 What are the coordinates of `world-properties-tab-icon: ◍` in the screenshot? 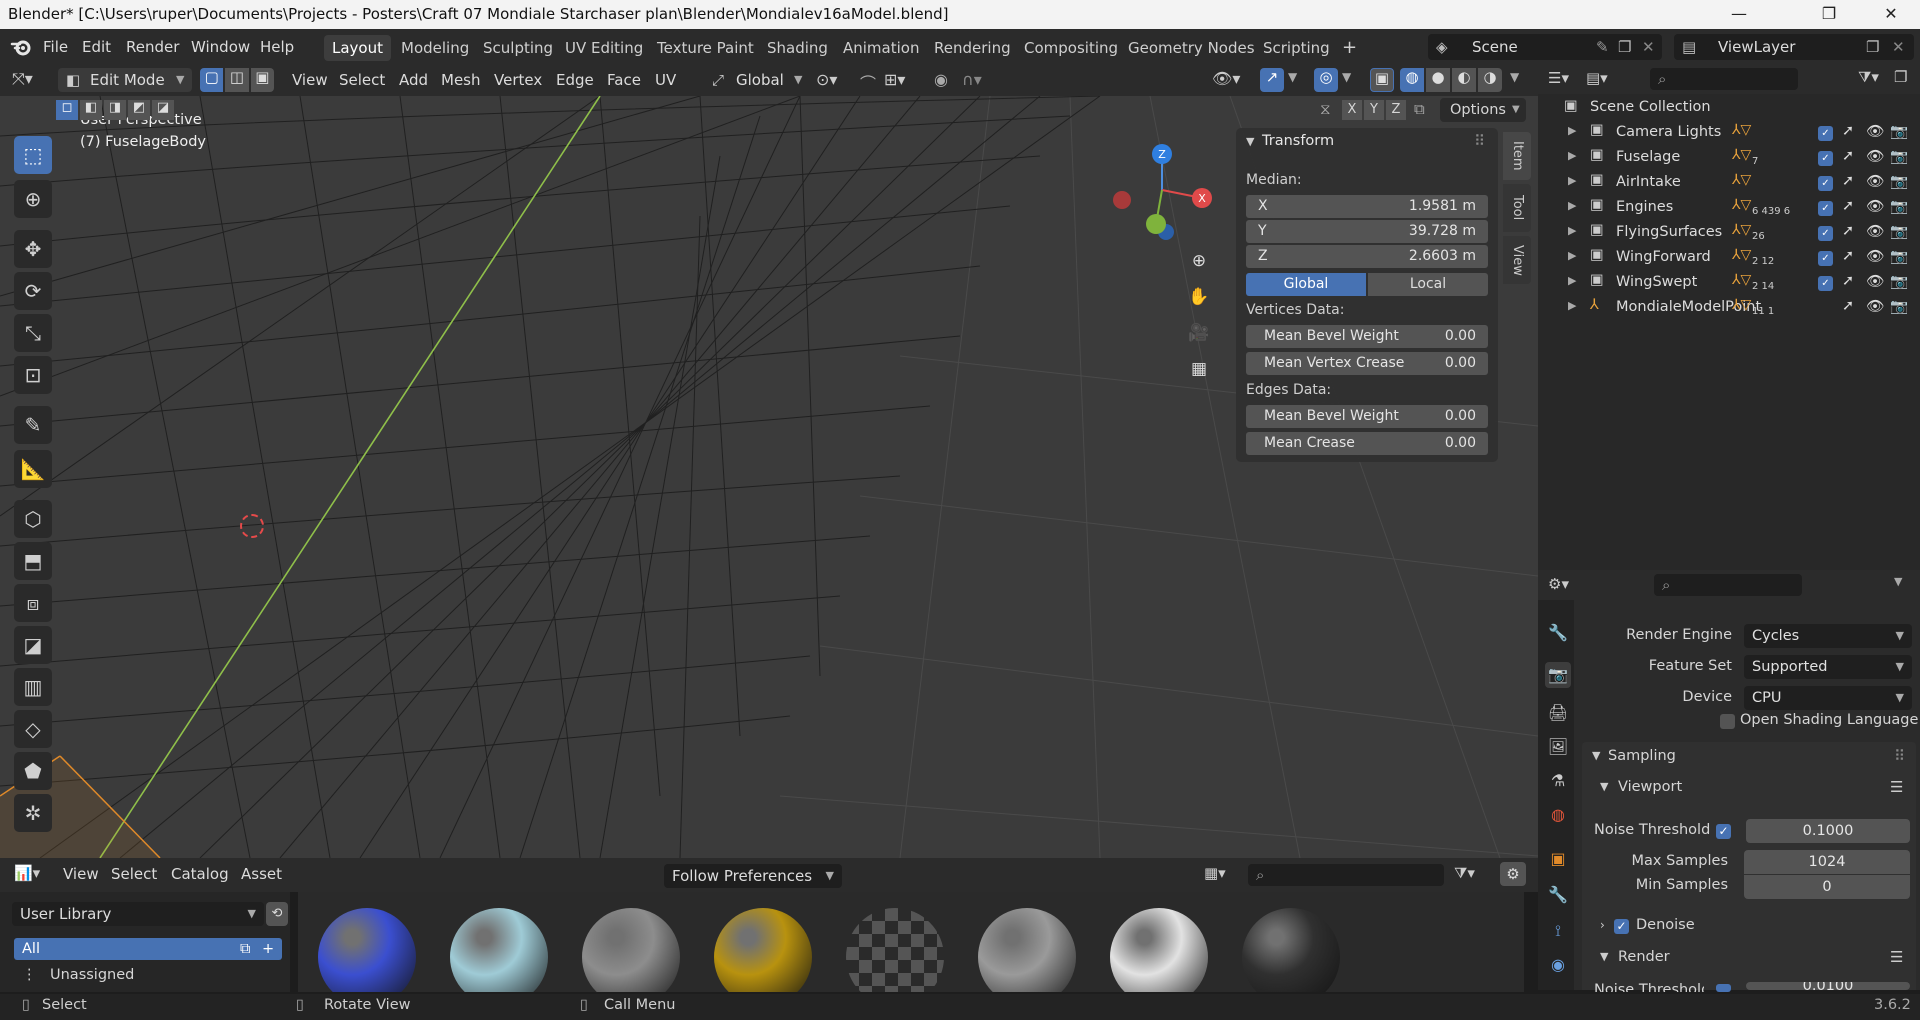 It's located at (1558, 815).